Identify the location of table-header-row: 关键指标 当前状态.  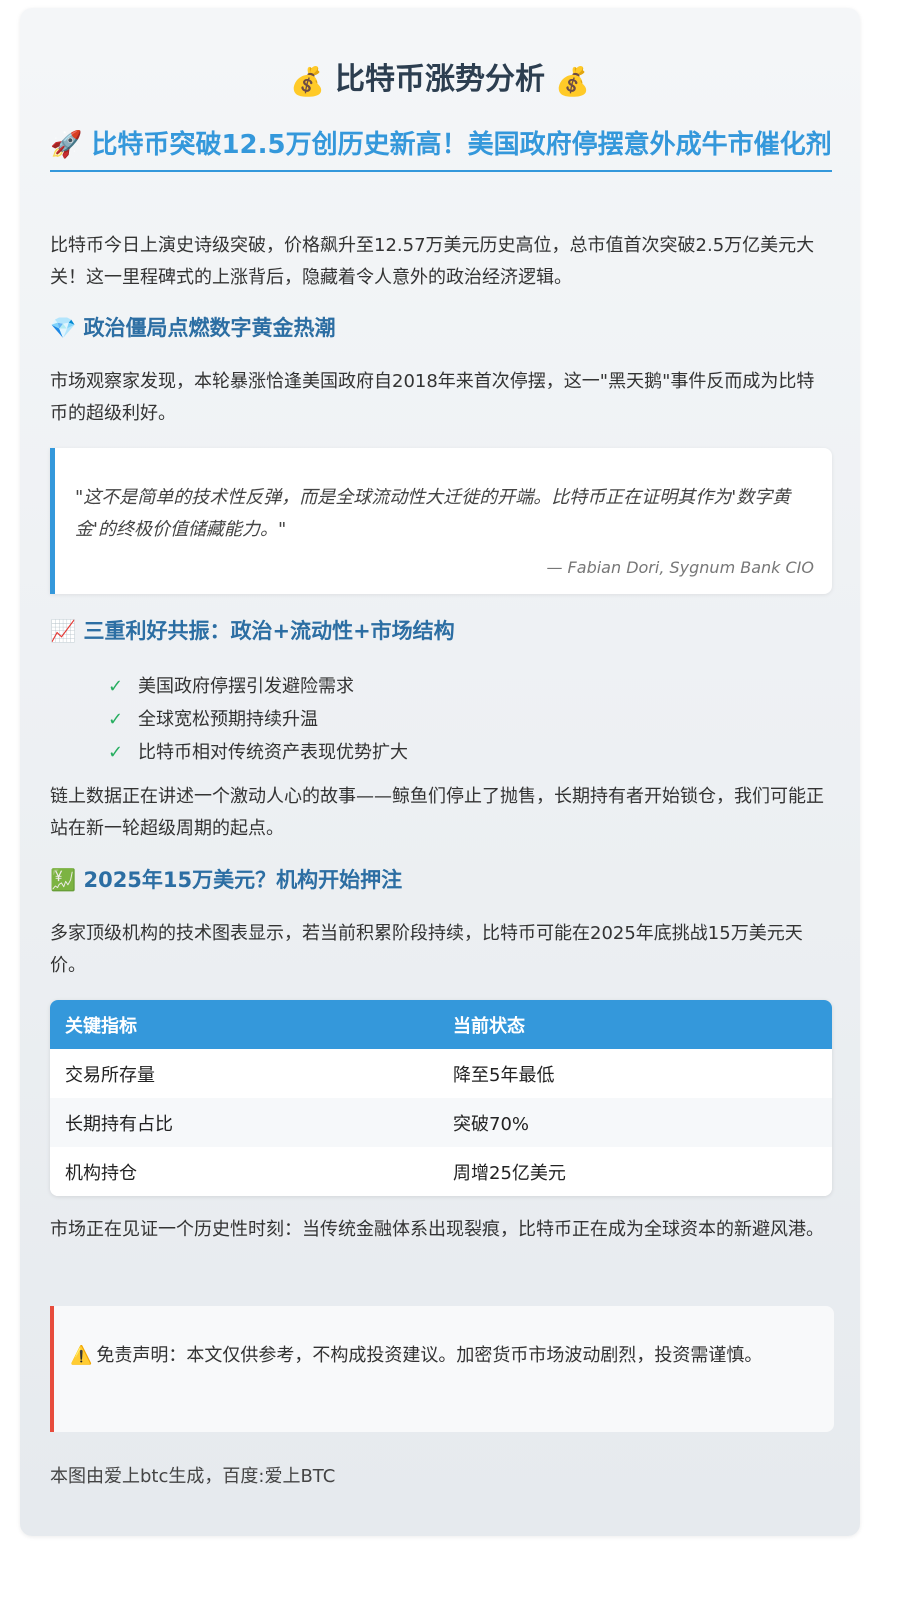
(441, 1024).